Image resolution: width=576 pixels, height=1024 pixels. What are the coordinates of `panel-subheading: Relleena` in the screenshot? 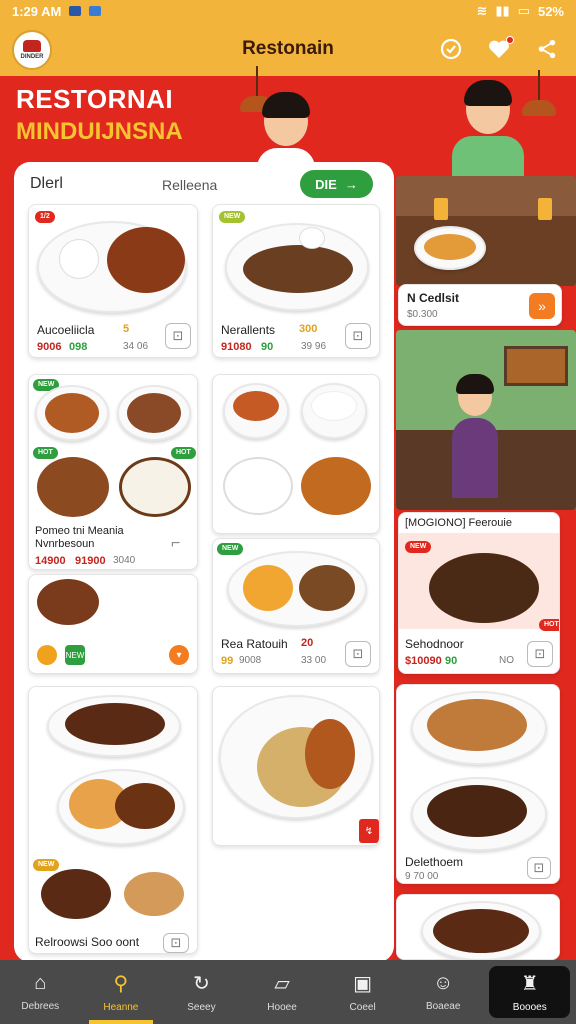 It's located at (190, 185).